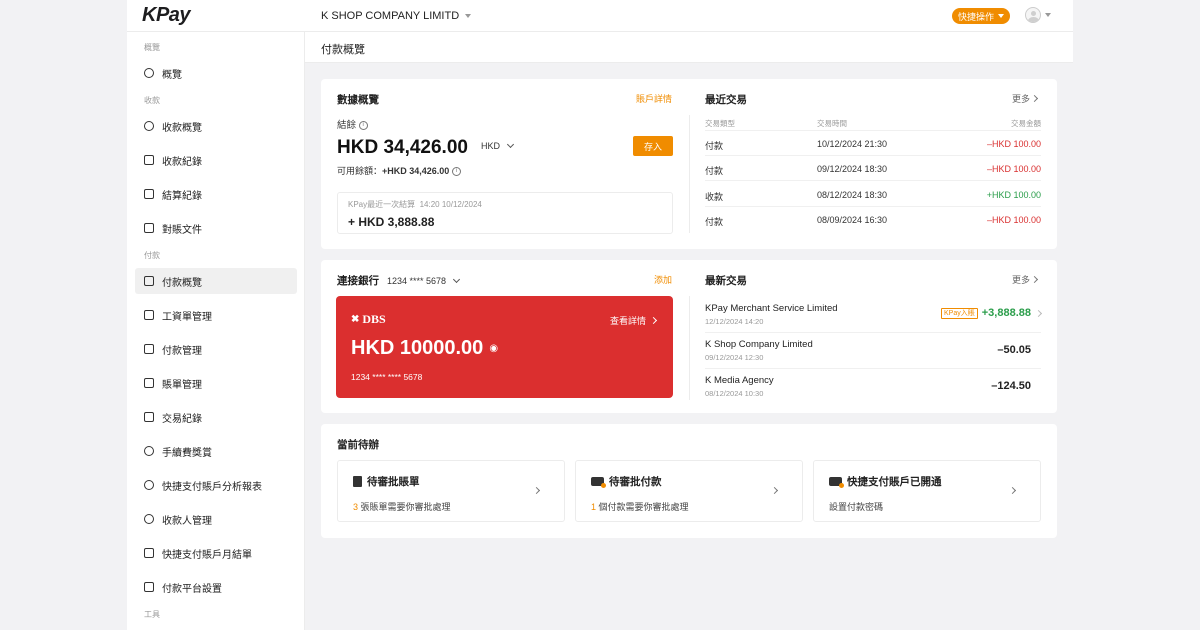 This screenshot has height=630, width=1200. I want to click on pending-title: 當前待辦, so click(358, 445).